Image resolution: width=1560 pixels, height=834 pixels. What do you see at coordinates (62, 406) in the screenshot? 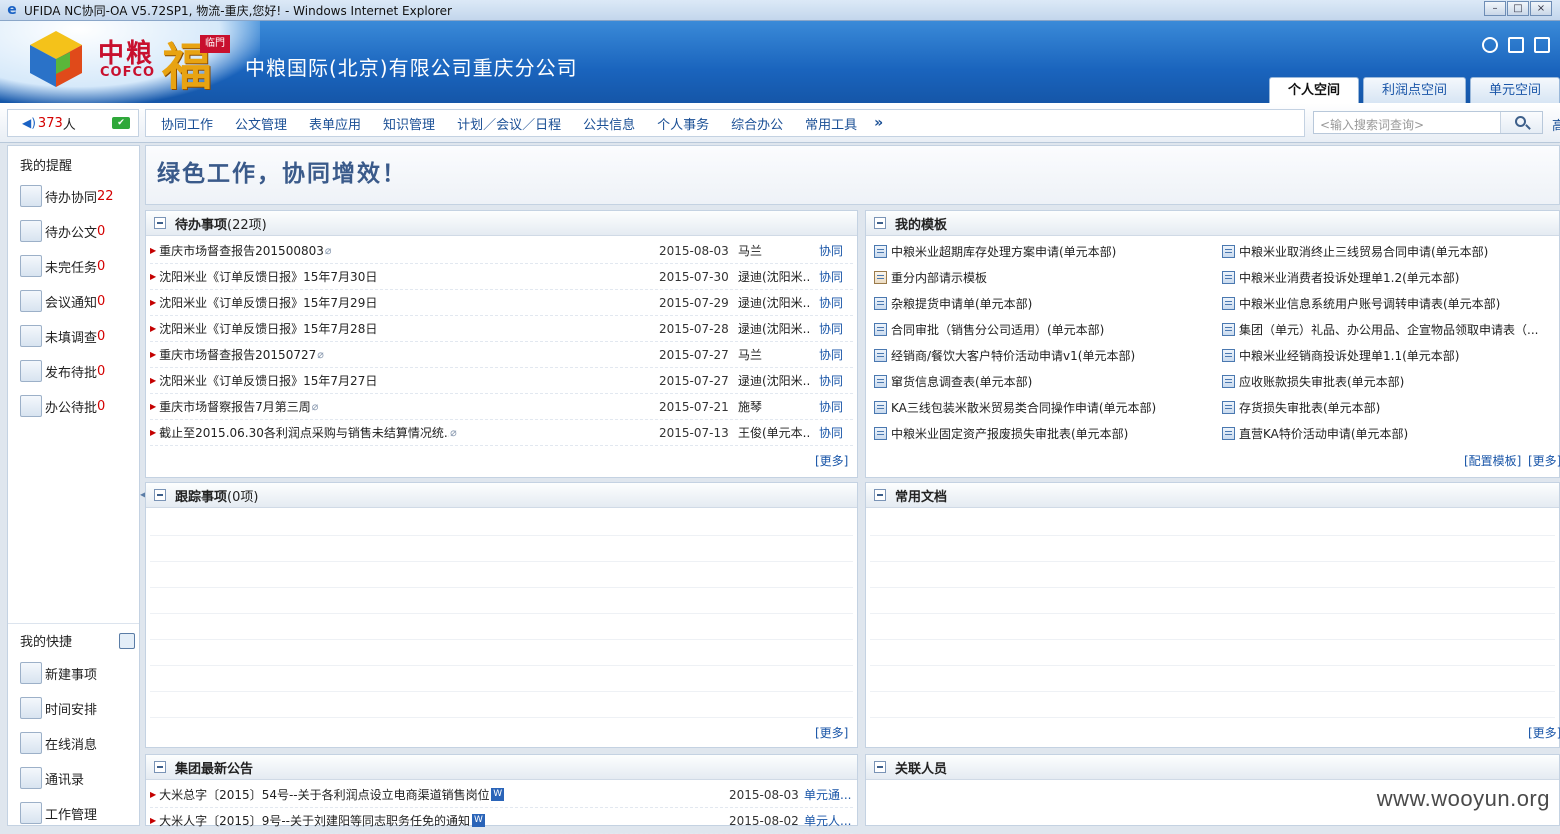
I see `sidebar-item-office: 办公待批0` at bounding box center [62, 406].